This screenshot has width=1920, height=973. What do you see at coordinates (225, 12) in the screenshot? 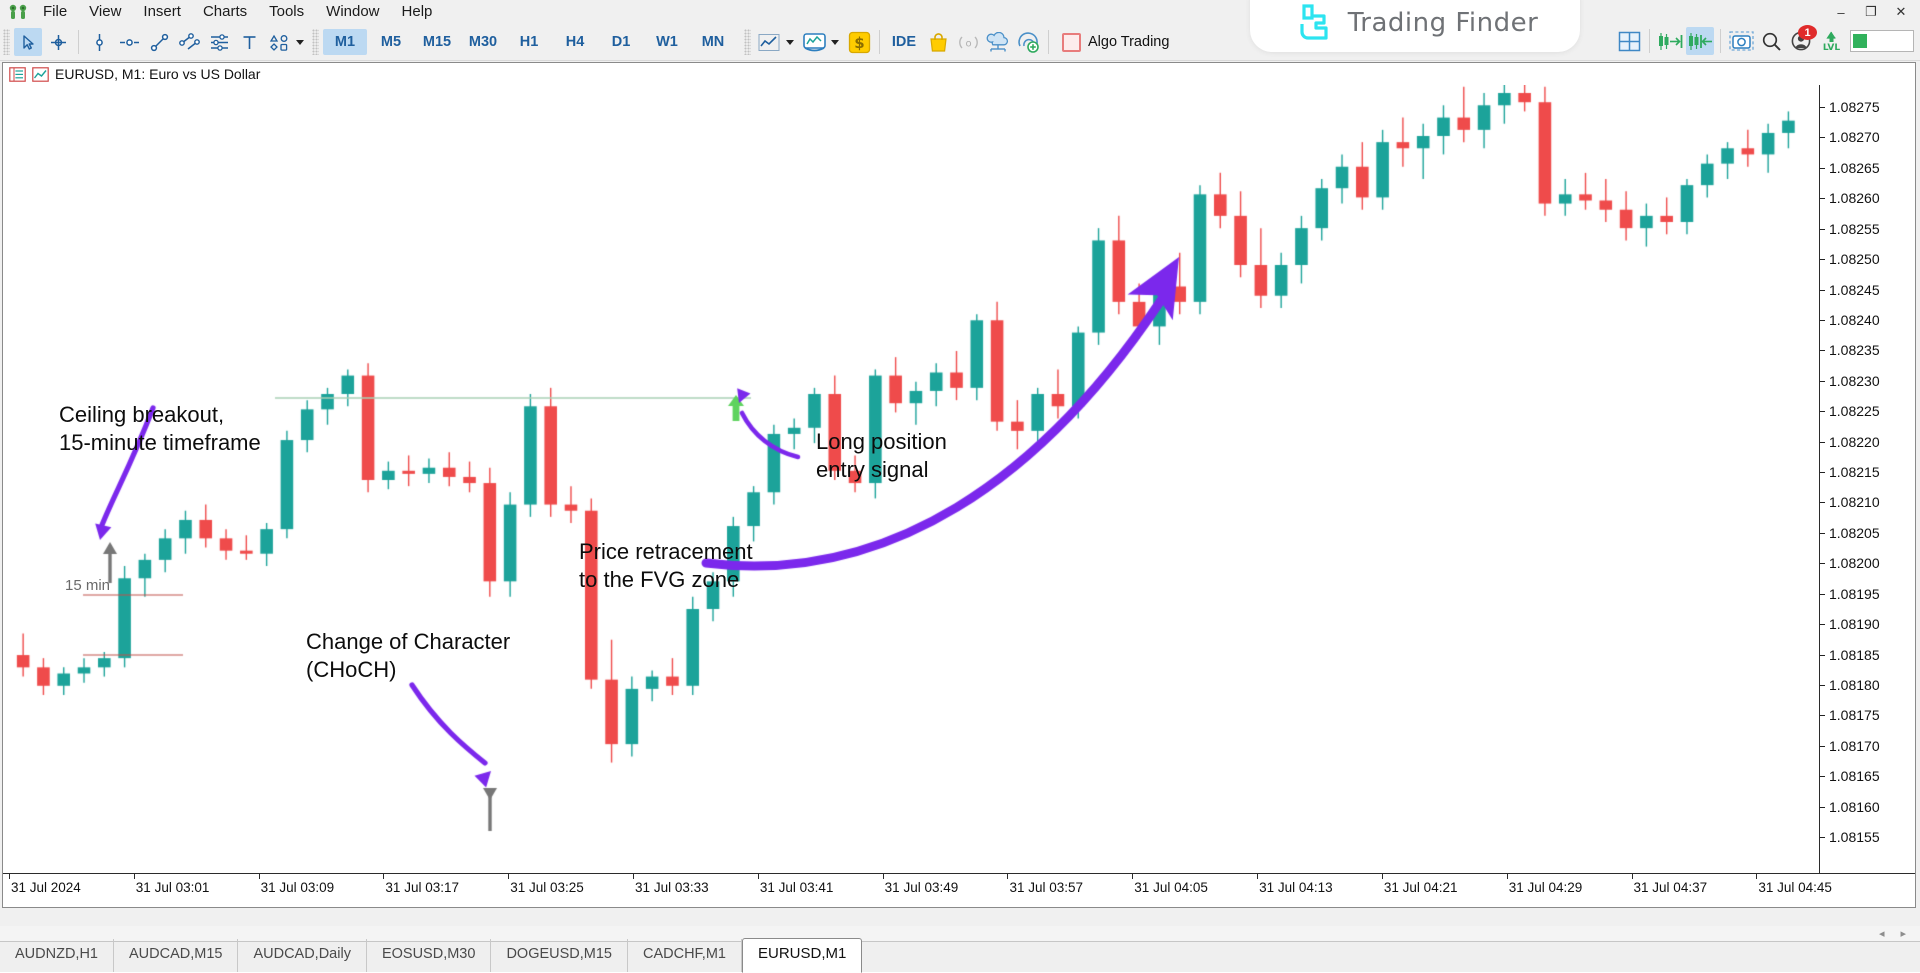
I see `menu-item-charts: Charts` at bounding box center [225, 12].